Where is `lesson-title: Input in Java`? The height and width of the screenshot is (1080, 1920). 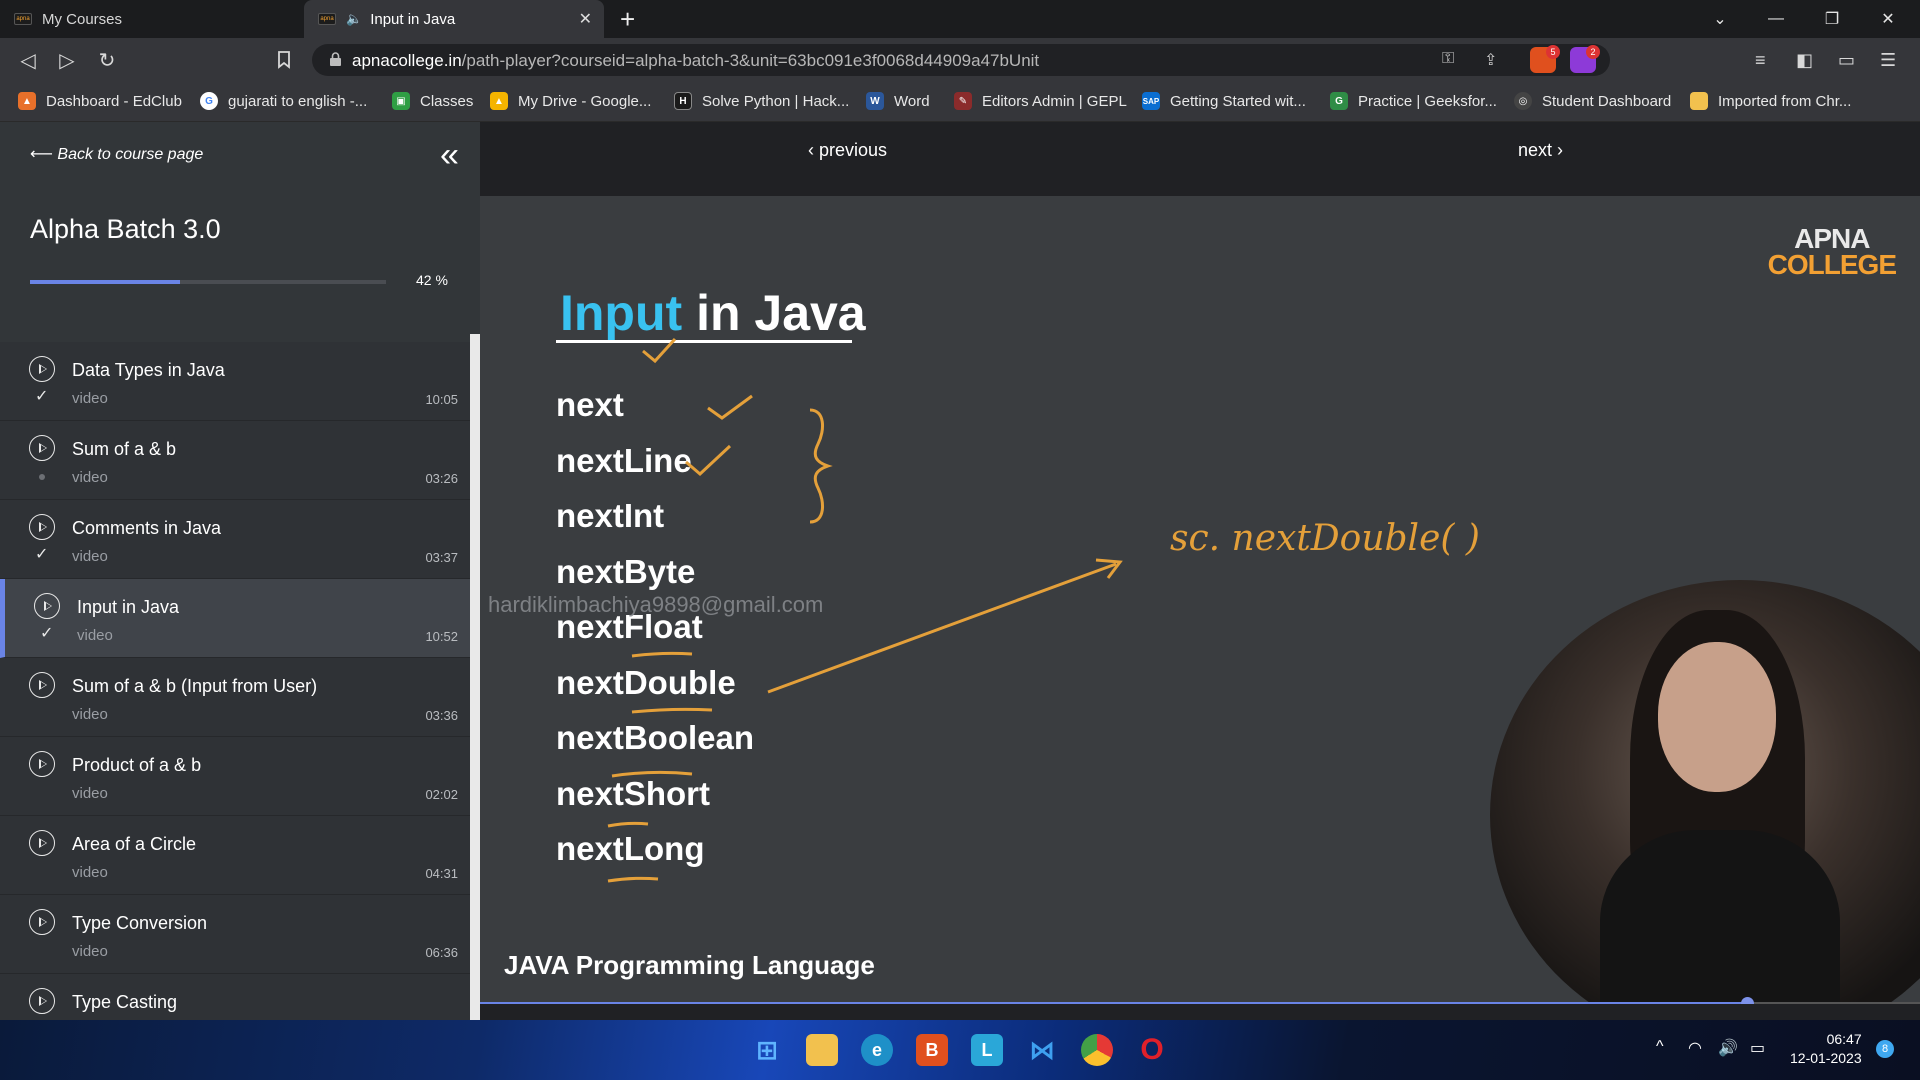
lesson-title: Input in Java is located at coordinates (128, 607).